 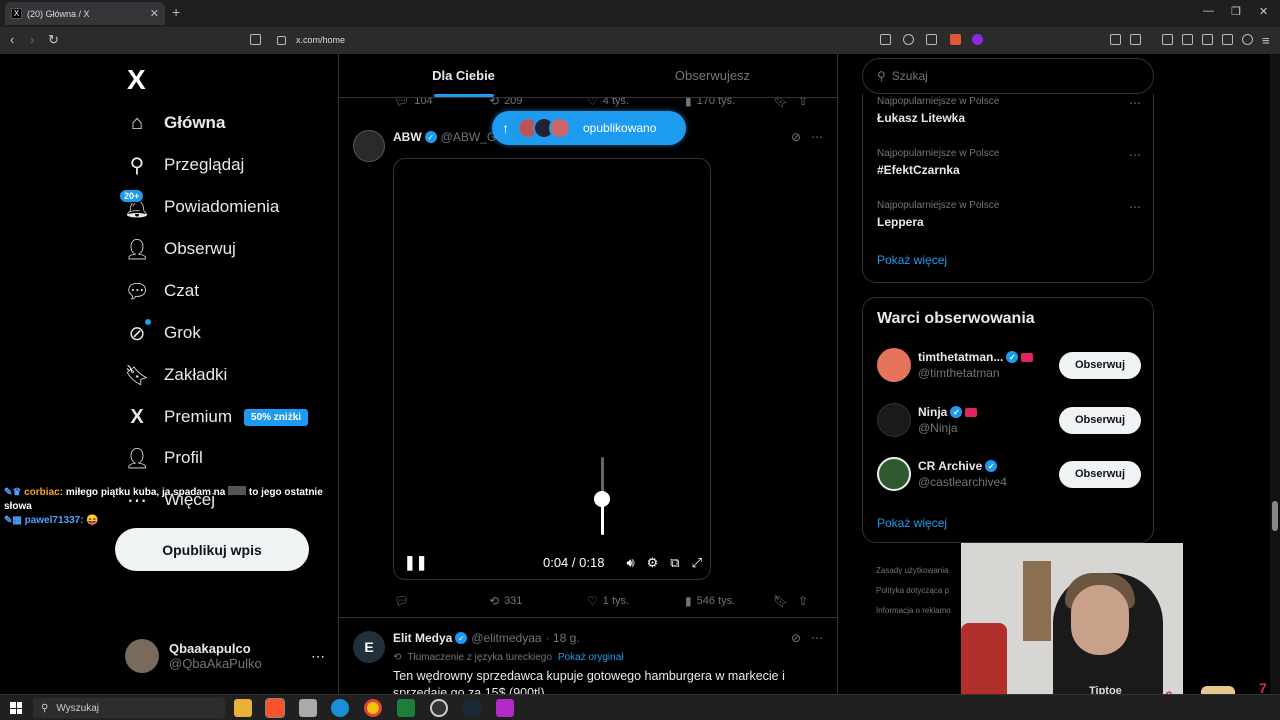 What do you see at coordinates (1236, 11) in the screenshot?
I see `maximize-icon: ❐` at bounding box center [1236, 11].